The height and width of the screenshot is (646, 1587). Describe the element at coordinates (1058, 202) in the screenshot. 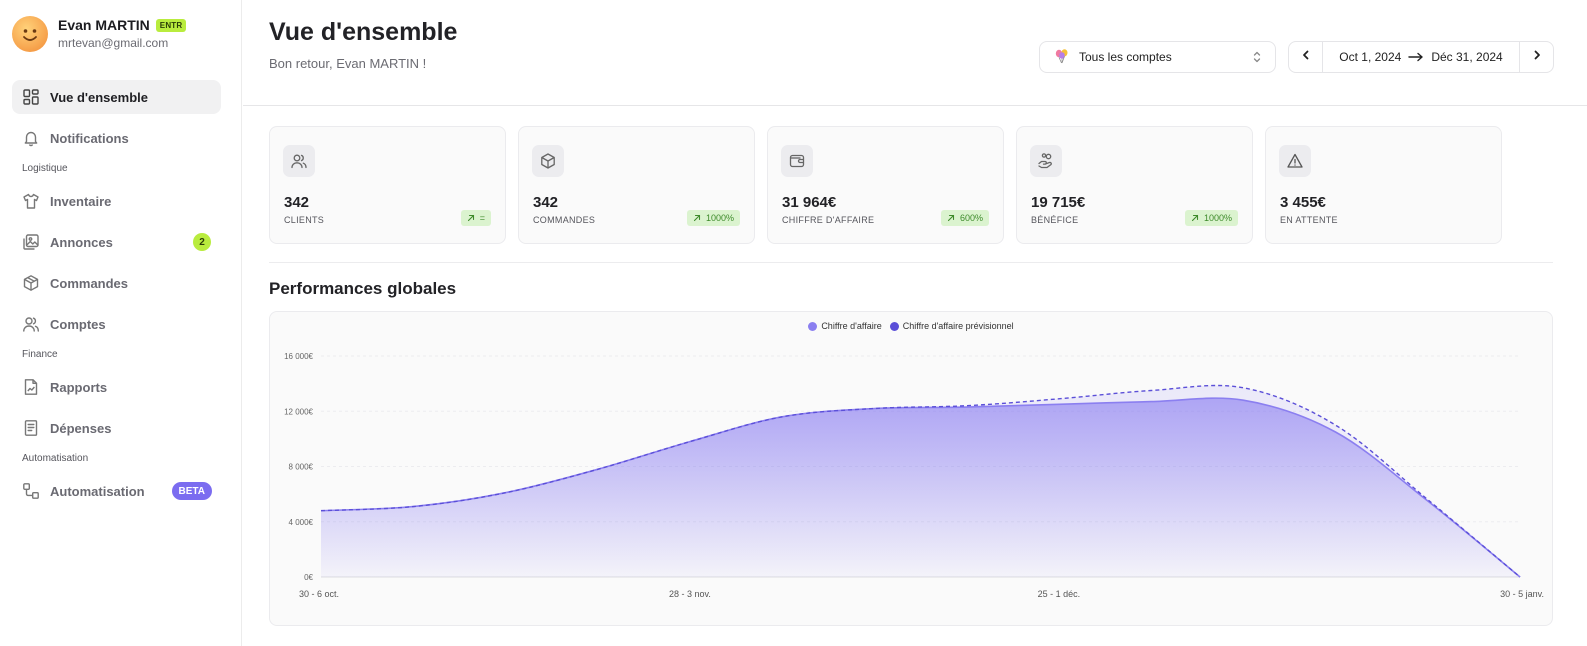

I see `kpi-value: 19 715€` at that location.